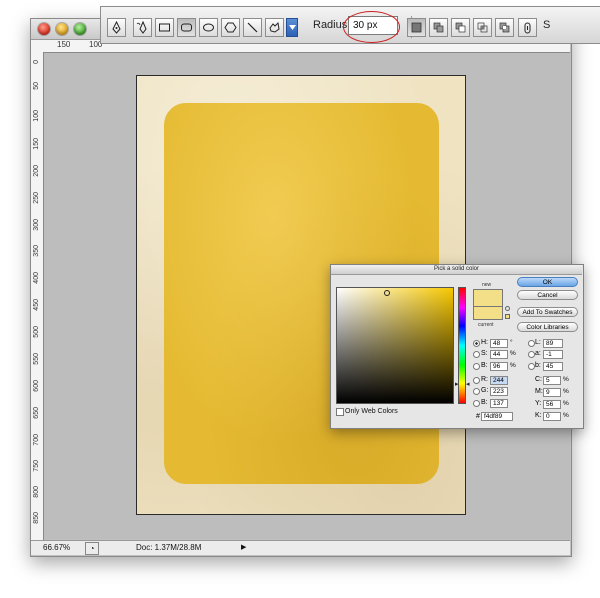  Describe the element at coordinates (478, 416) in the screenshot. I see `hex-label: #` at that location.